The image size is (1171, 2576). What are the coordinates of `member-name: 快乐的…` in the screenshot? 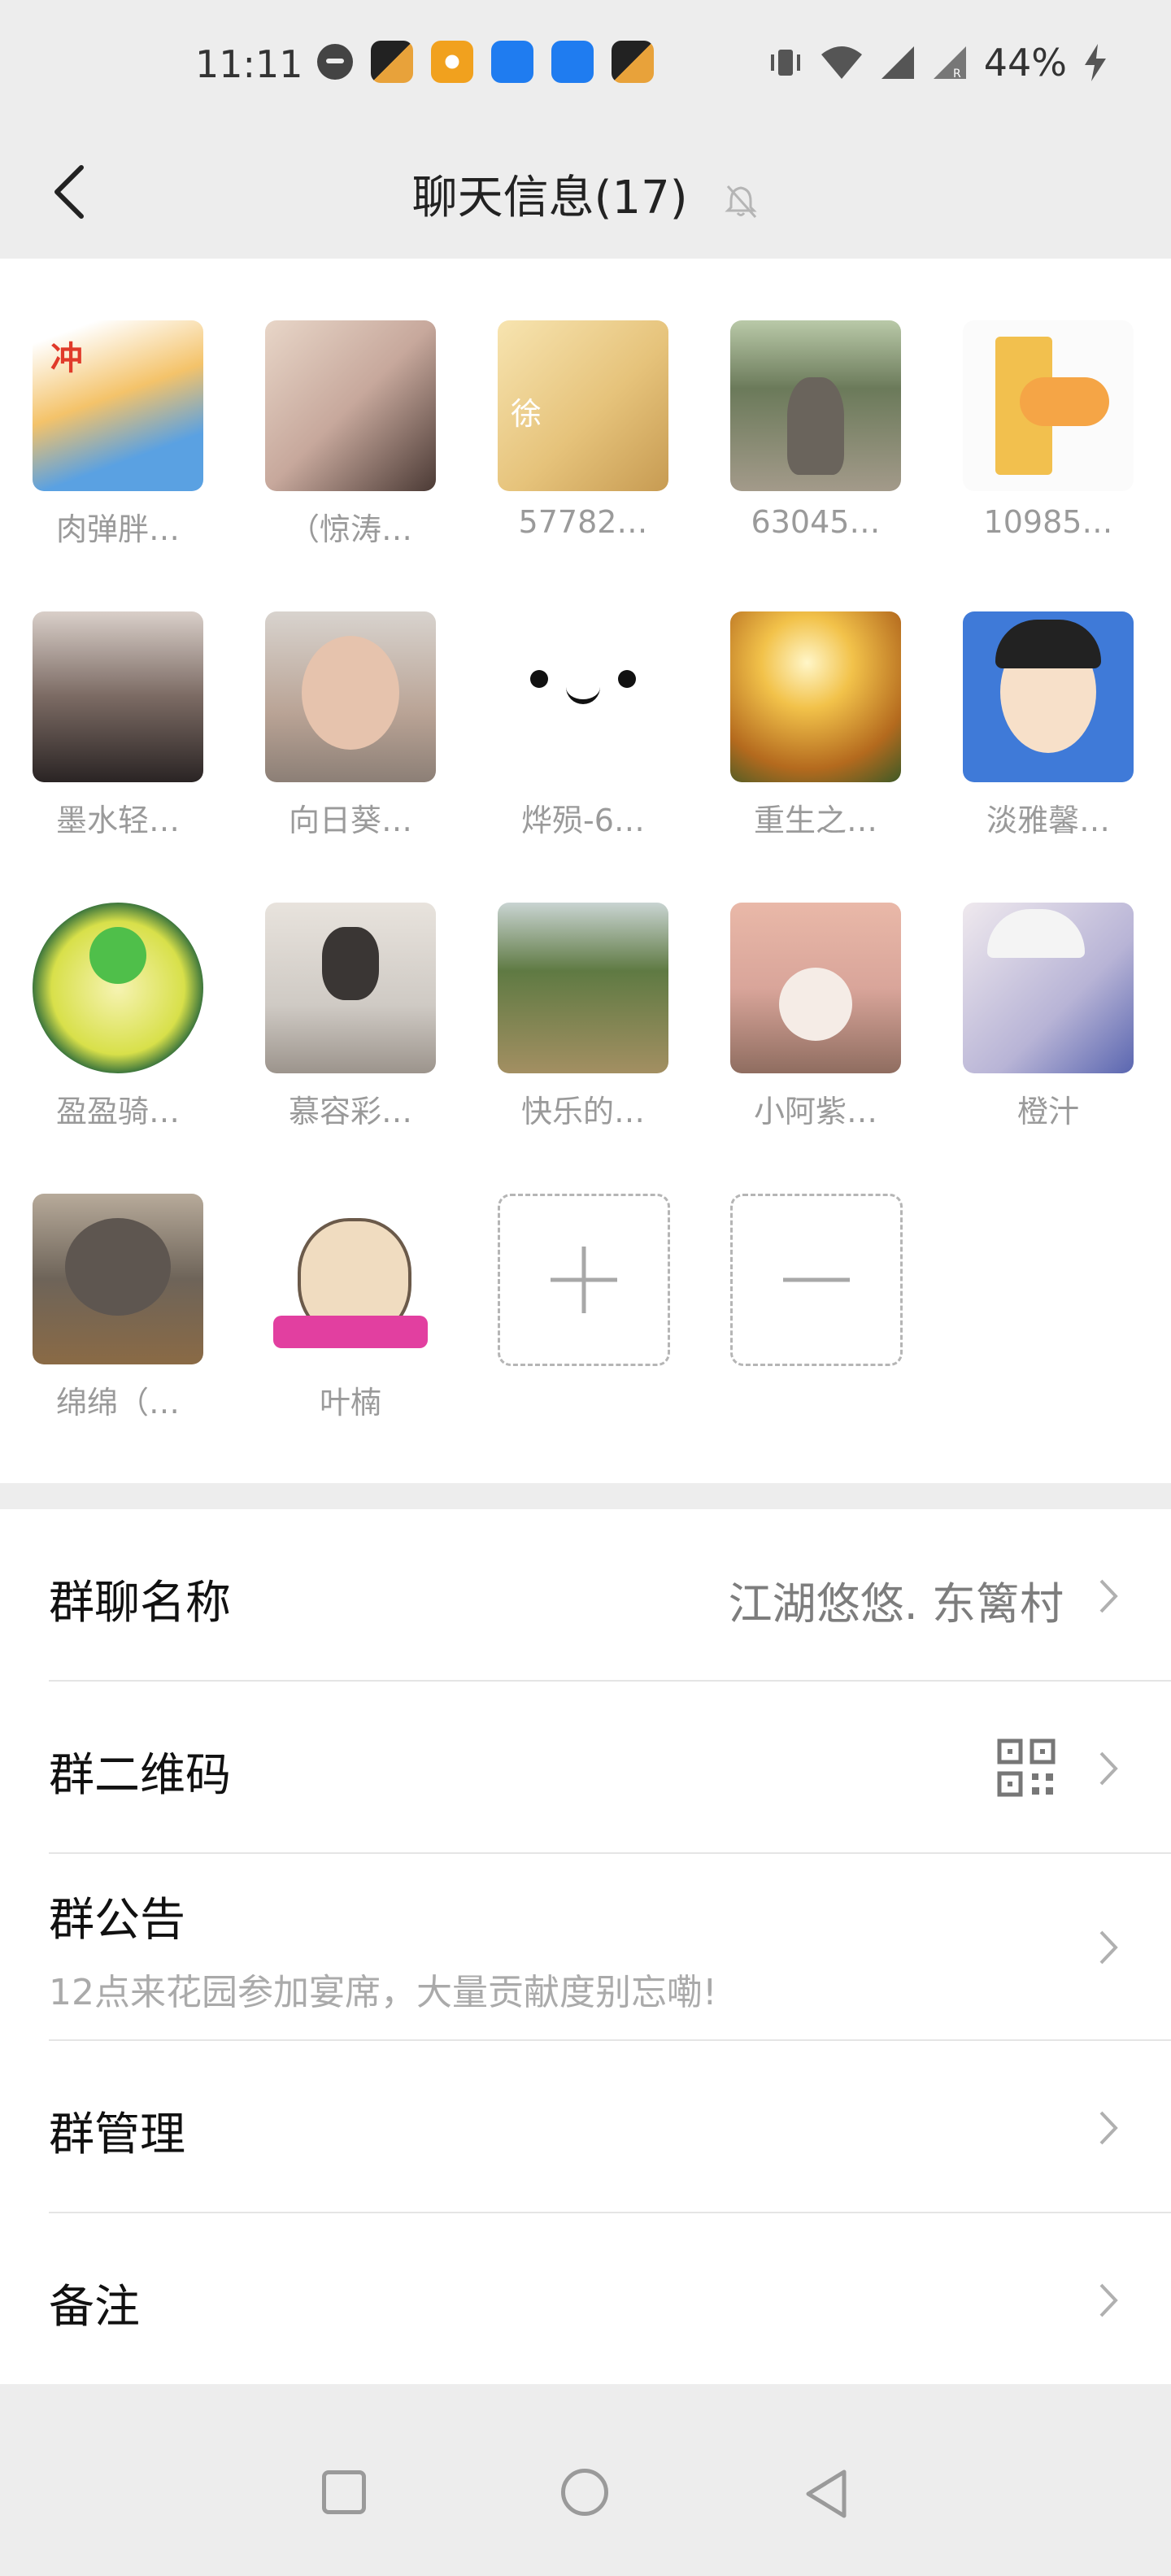 It's located at (583, 1112).